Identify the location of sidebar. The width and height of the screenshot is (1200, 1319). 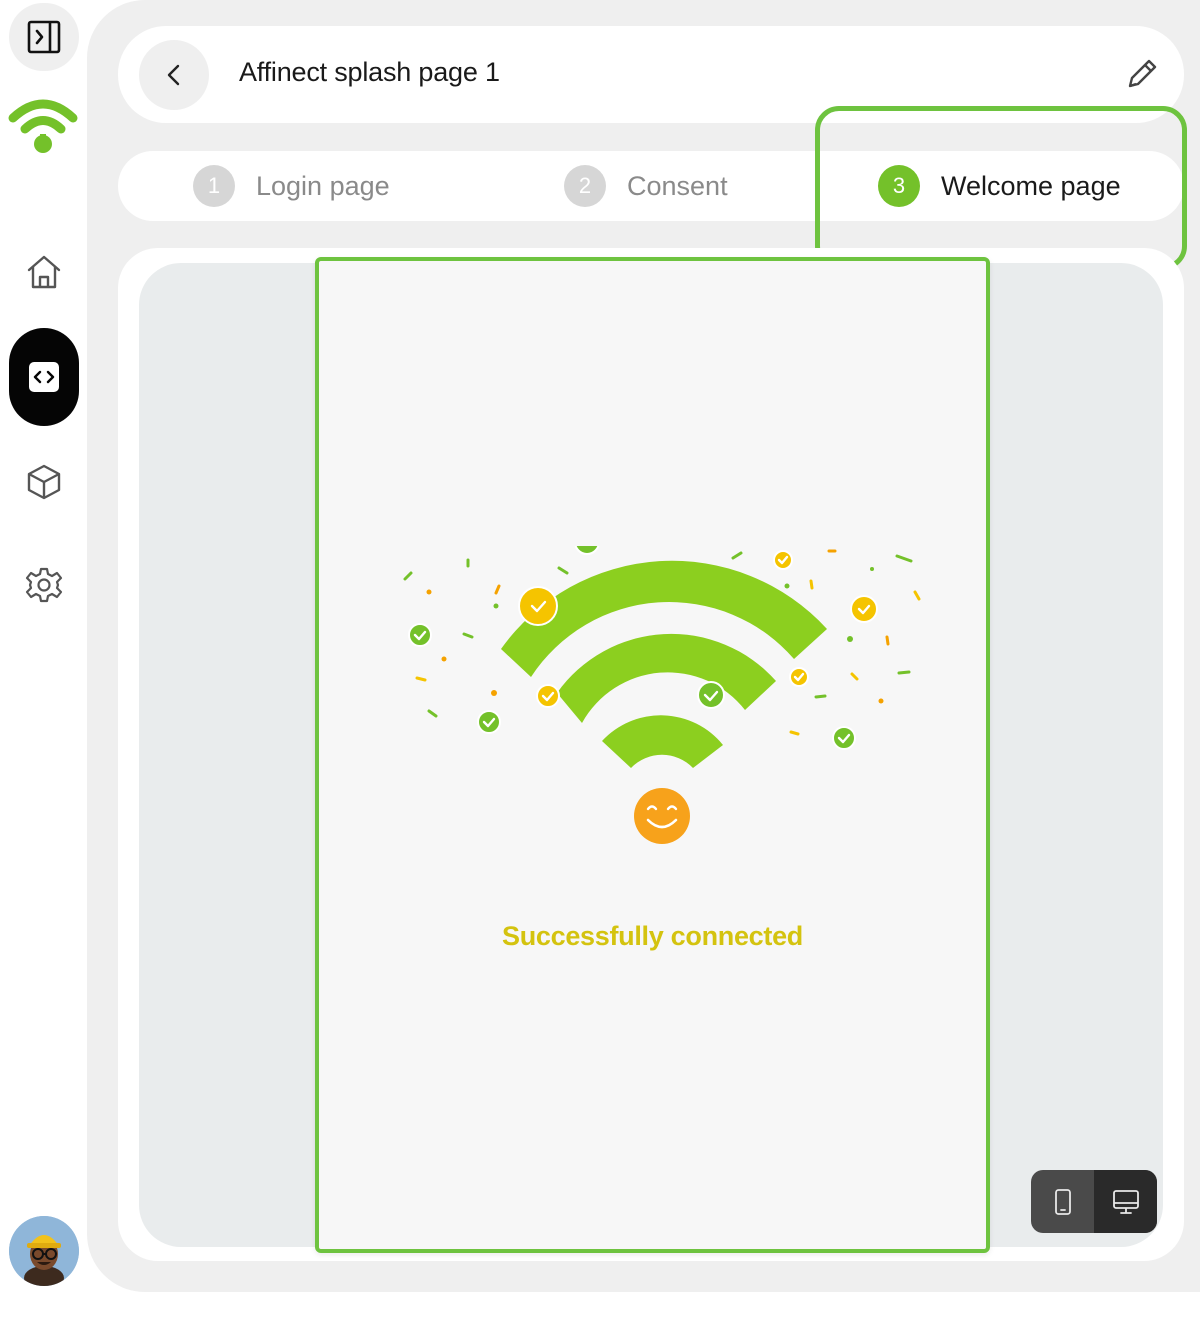
(44, 659).